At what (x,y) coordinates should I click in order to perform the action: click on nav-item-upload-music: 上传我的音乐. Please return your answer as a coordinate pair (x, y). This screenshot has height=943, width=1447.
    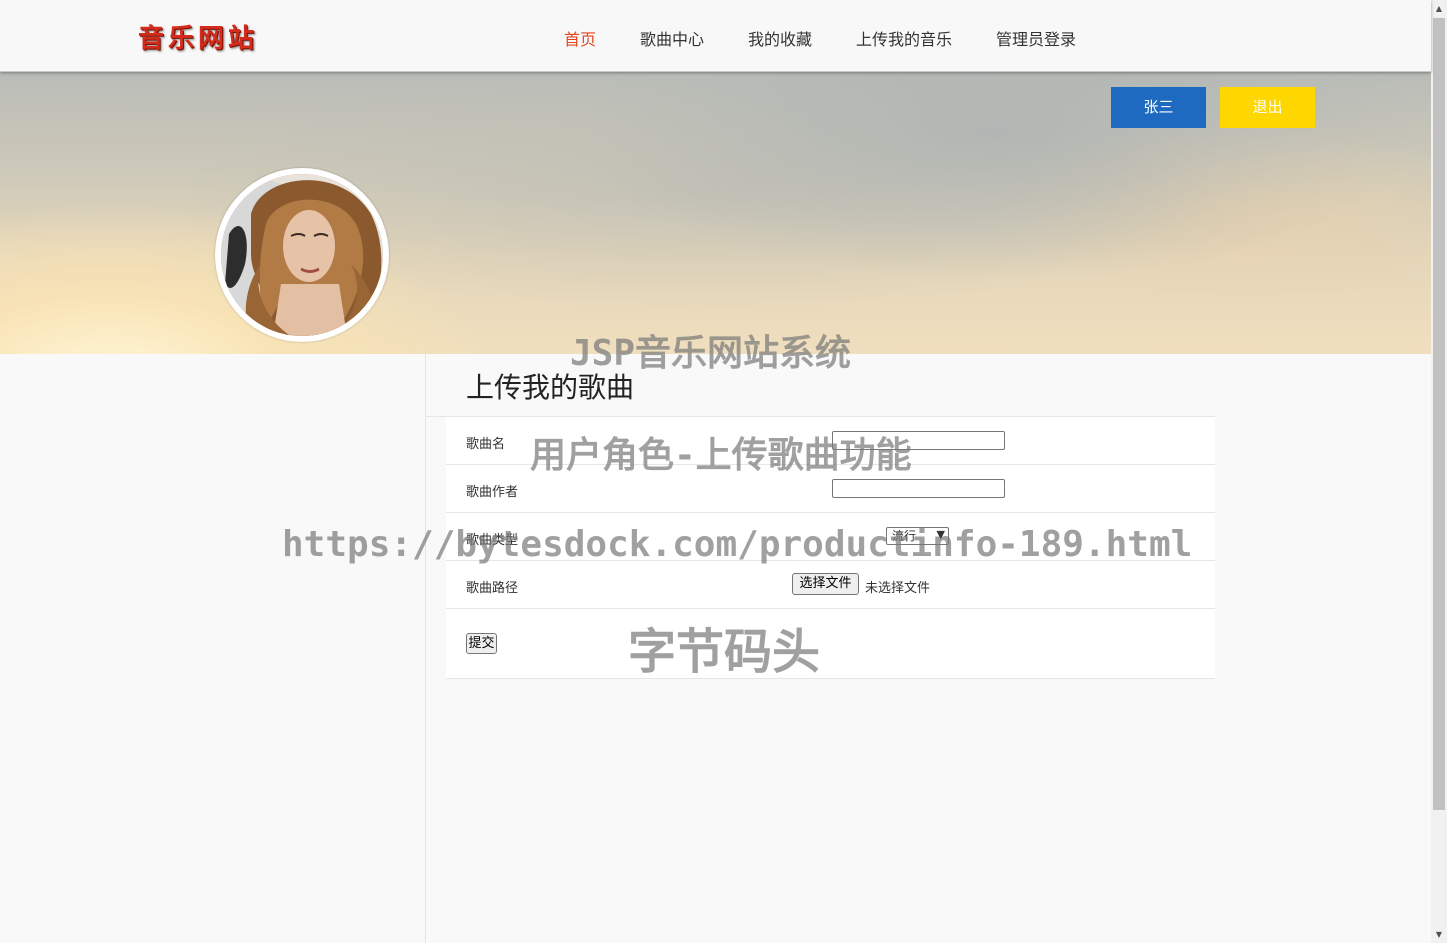
    Looking at the image, I should click on (904, 38).